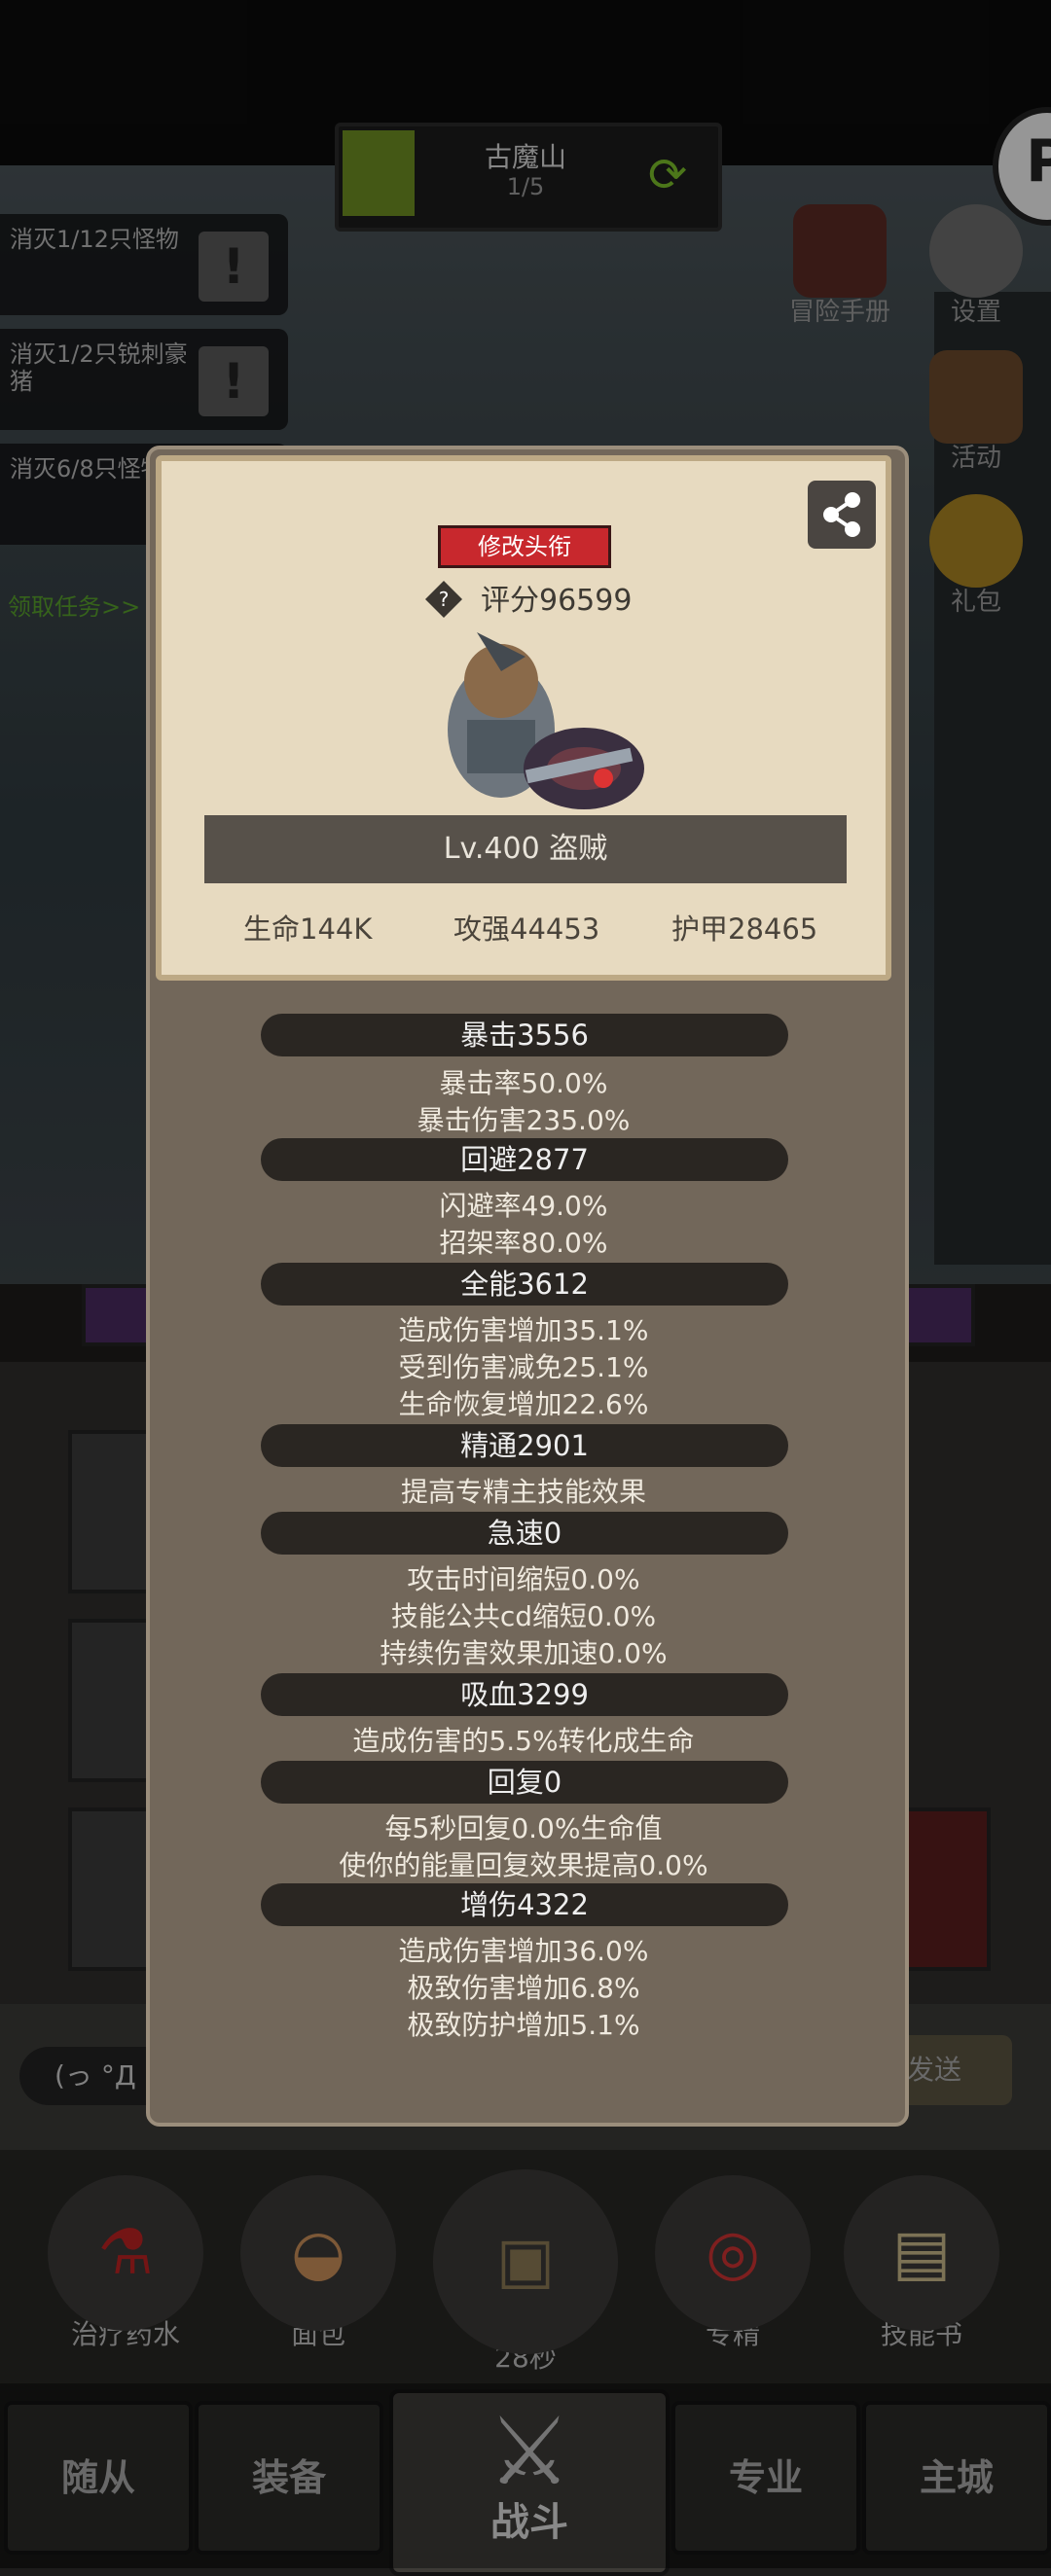  I want to click on stat-header: 吸血3299, so click(524, 1694).